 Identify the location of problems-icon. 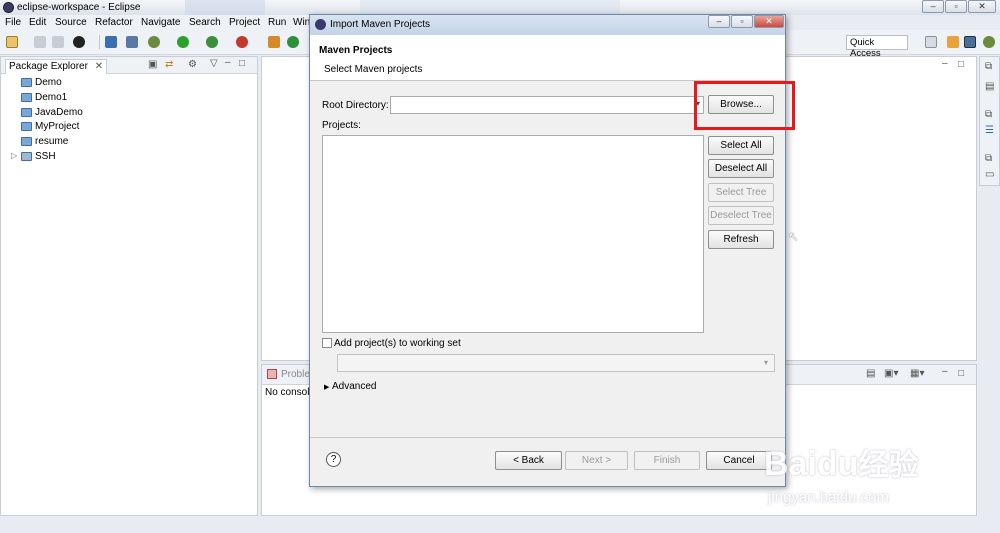
(272, 374).